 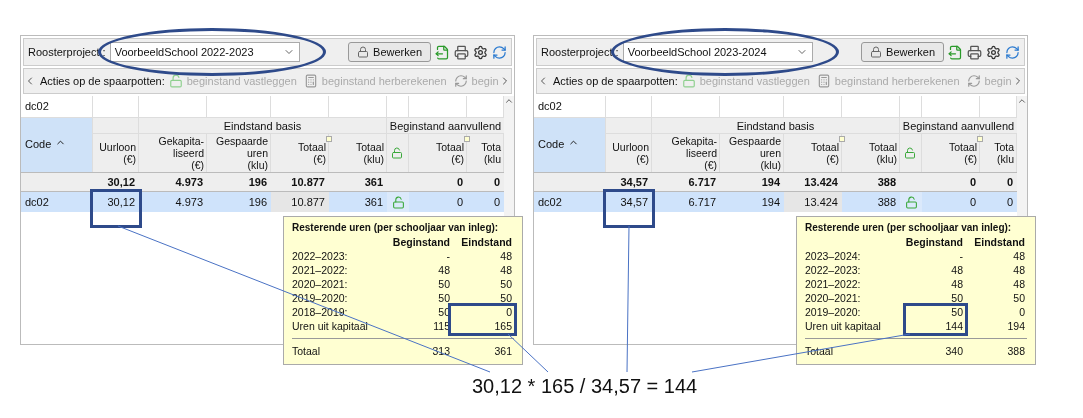 What do you see at coordinates (121, 182) in the screenshot?
I see `total-cell-text: 30,12` at bounding box center [121, 182].